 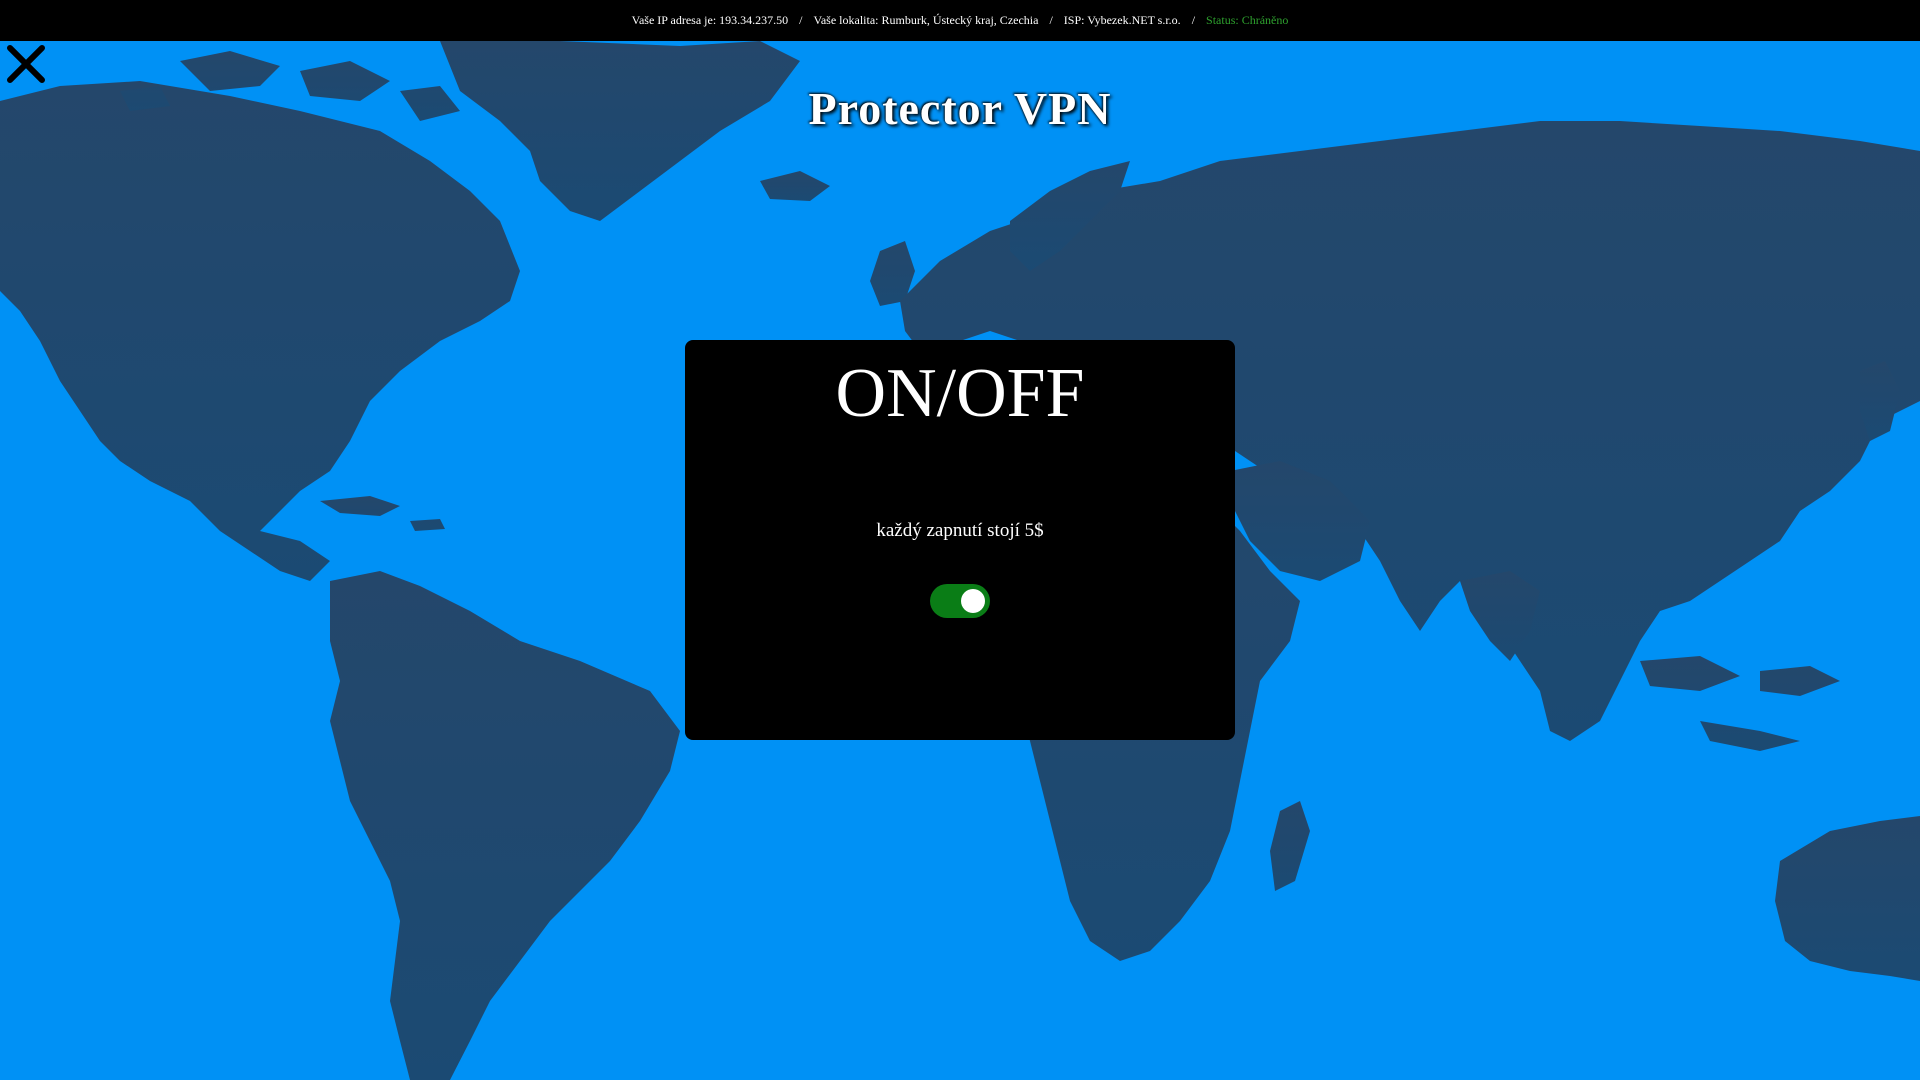 What do you see at coordinates (710, 20) in the screenshot?
I see `ip-address-text: Vaše IP adresa je: 193.34.237.50` at bounding box center [710, 20].